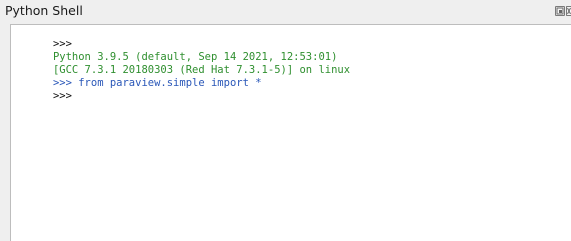 The width and height of the screenshot is (571, 241). Describe the element at coordinates (43, 96) in the screenshot. I see `console-line-current-prompt: >>>` at that location.